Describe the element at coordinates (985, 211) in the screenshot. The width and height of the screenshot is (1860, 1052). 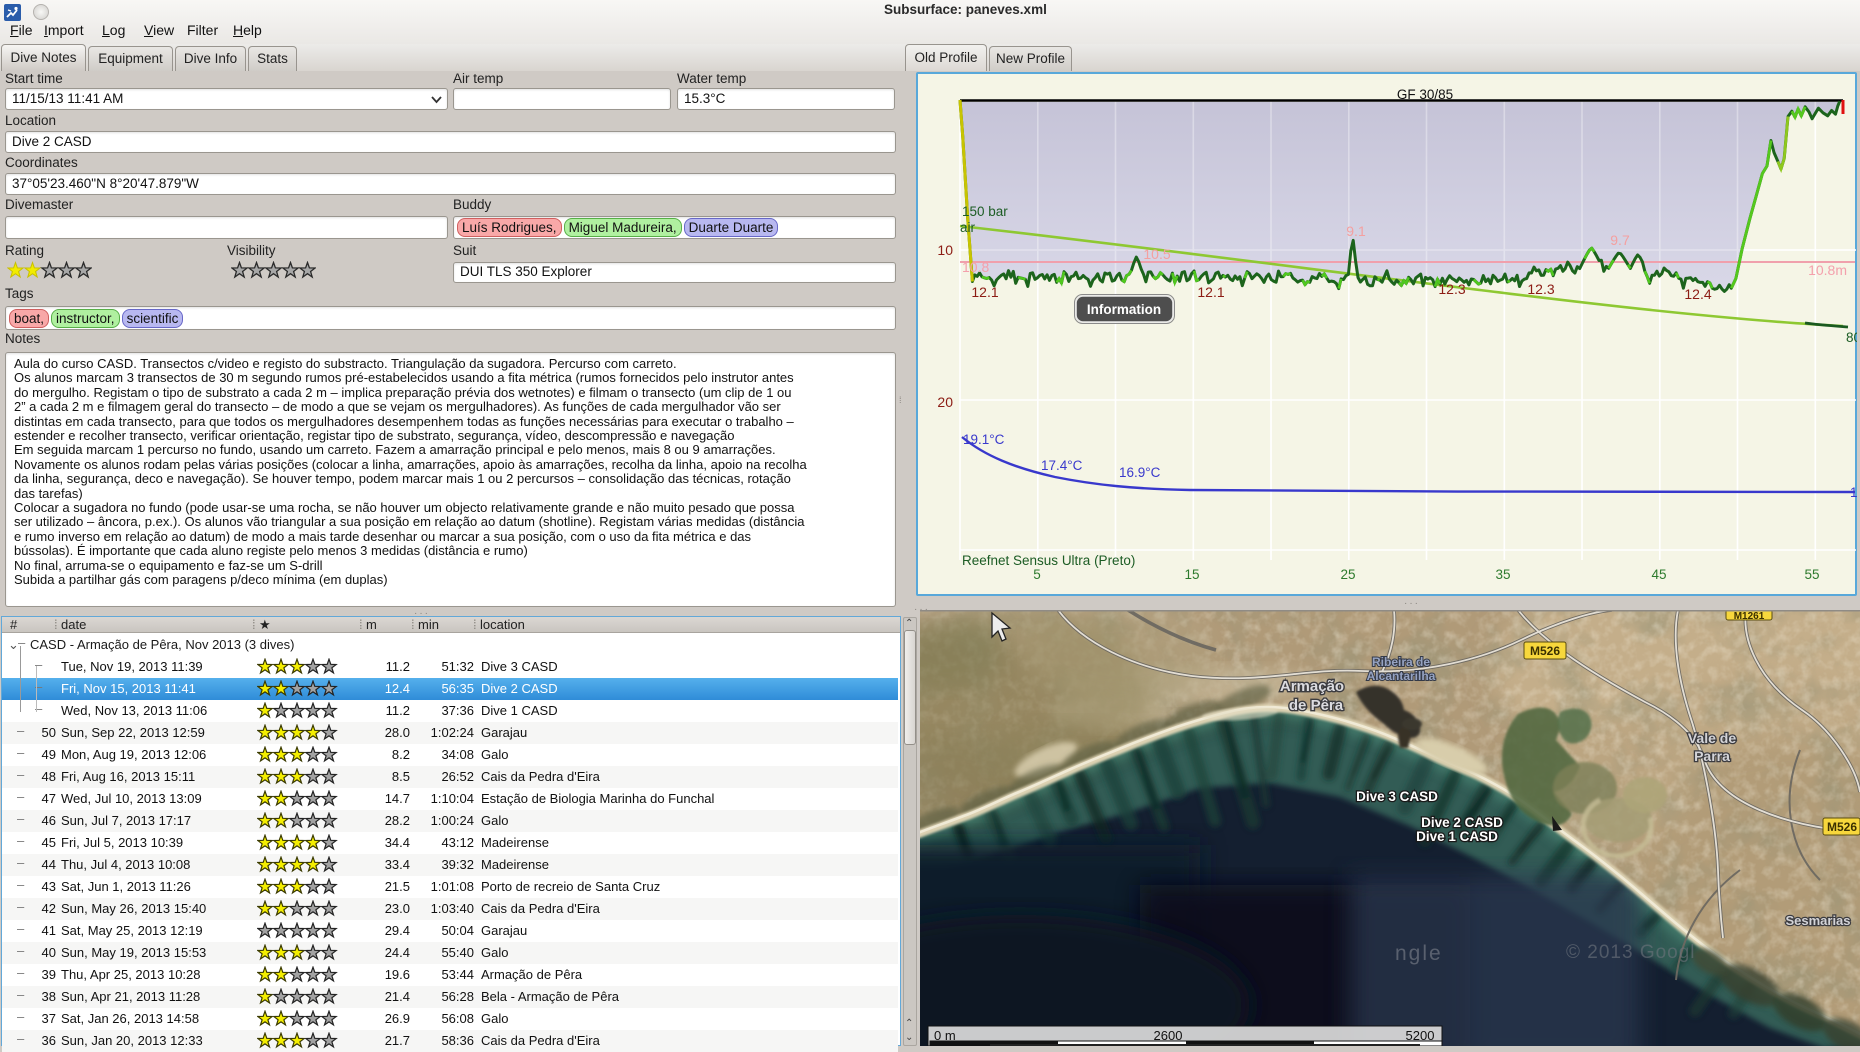
I see `svg-text: 150 bar` at that location.